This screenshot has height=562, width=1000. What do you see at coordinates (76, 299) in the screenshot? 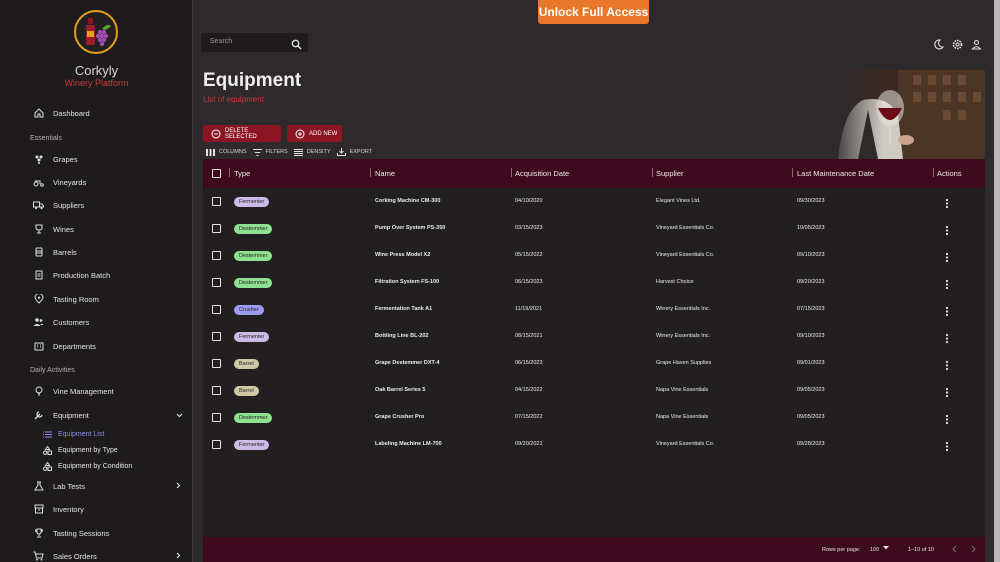
I see `sidebar-item-label: Tasting Room` at bounding box center [76, 299].